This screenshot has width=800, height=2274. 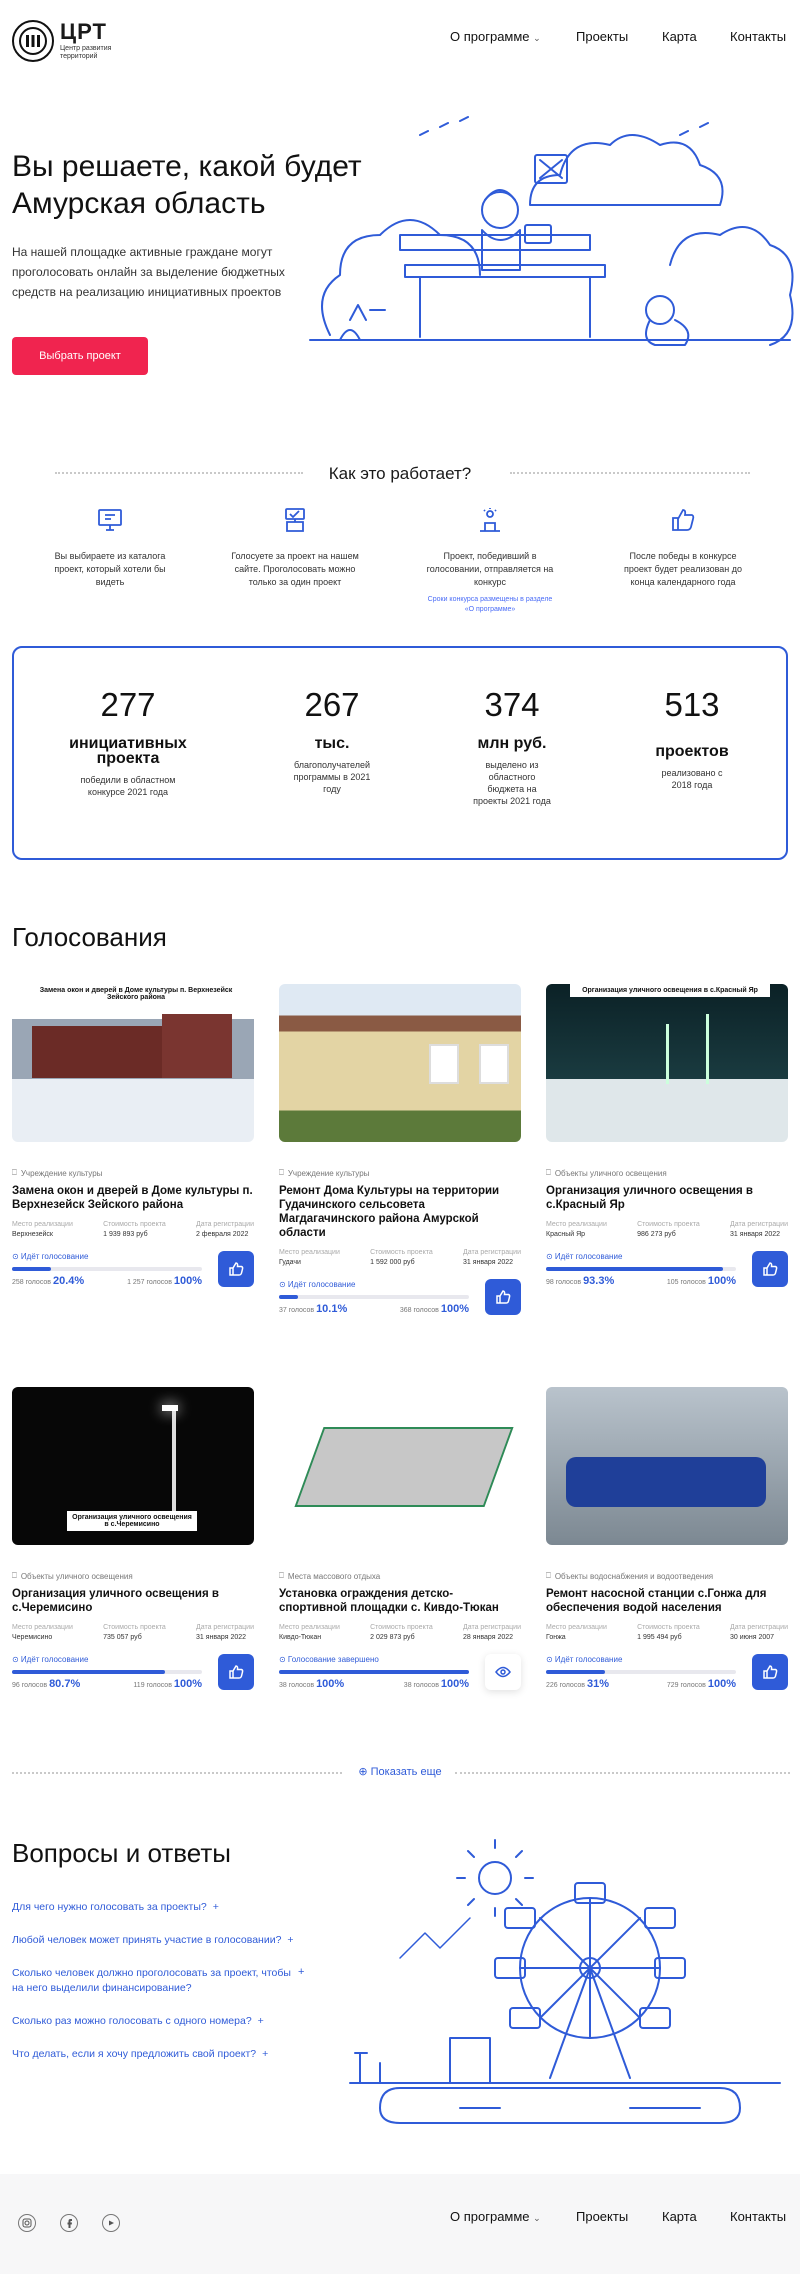 I want to click on votes-target: 1 257 голосов 100%, so click(x=164, y=1281).